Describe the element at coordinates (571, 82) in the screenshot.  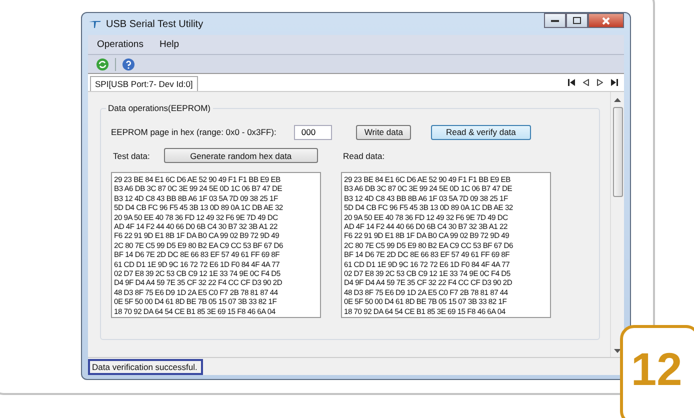
I see `first-icon` at that location.